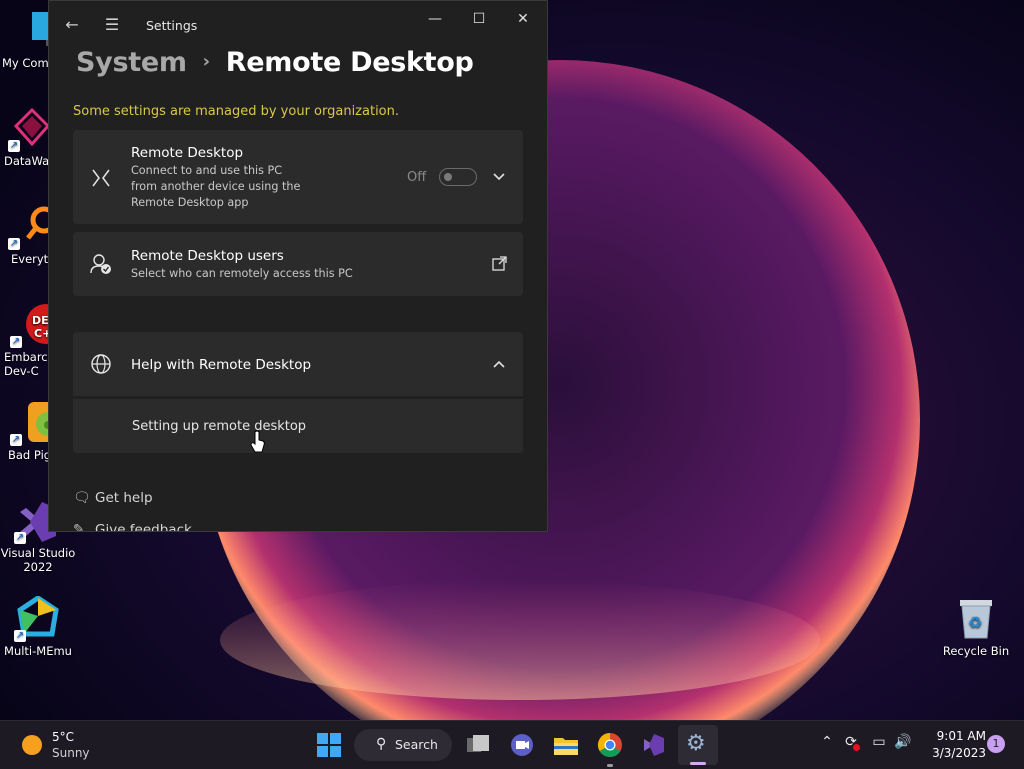  I want to click on windows-logo-icon, so click(329, 745).